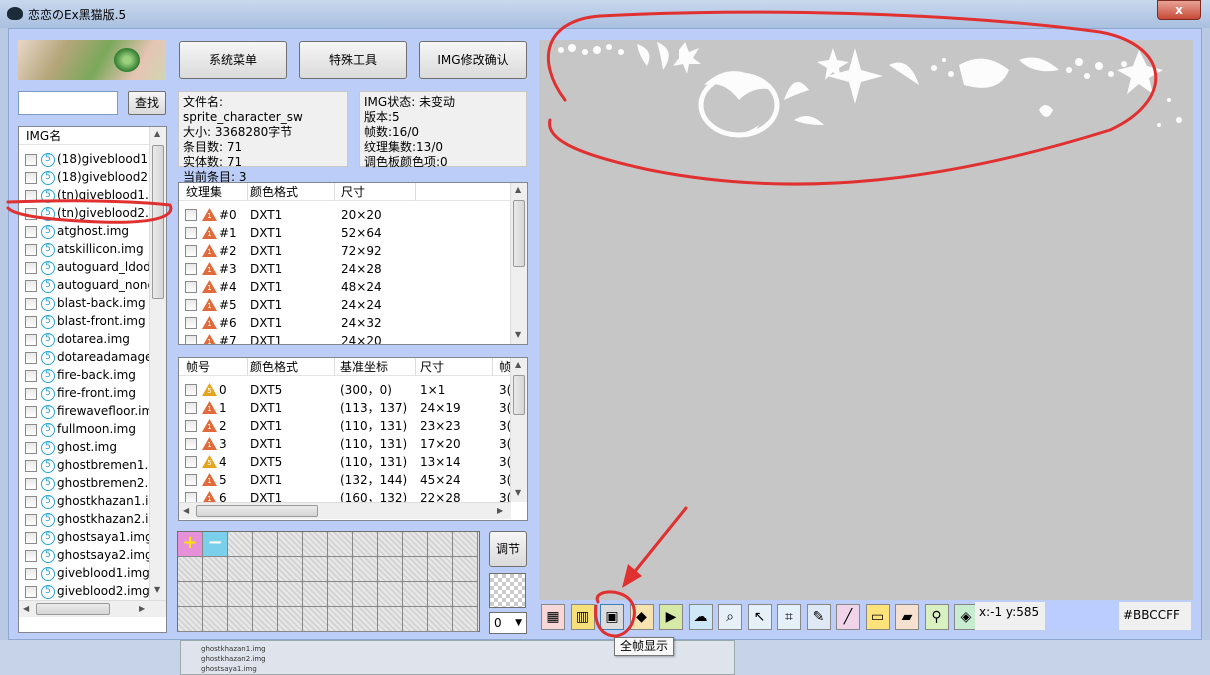  What do you see at coordinates (87, 591) in the screenshot?
I see `img-list-item: 5 giveblood2.img` at bounding box center [87, 591].